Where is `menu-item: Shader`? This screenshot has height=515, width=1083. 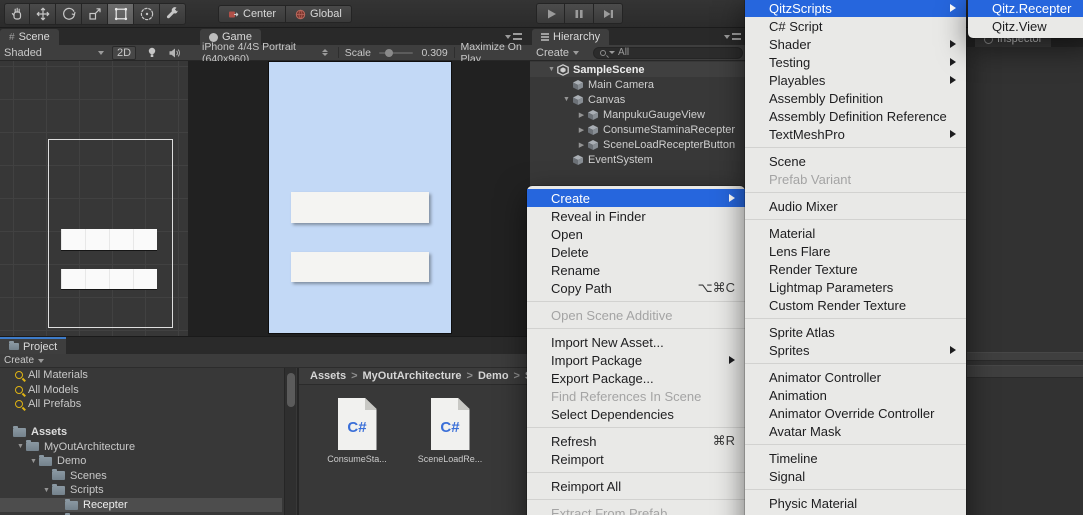
menu-item: Shader is located at coordinates (855, 44).